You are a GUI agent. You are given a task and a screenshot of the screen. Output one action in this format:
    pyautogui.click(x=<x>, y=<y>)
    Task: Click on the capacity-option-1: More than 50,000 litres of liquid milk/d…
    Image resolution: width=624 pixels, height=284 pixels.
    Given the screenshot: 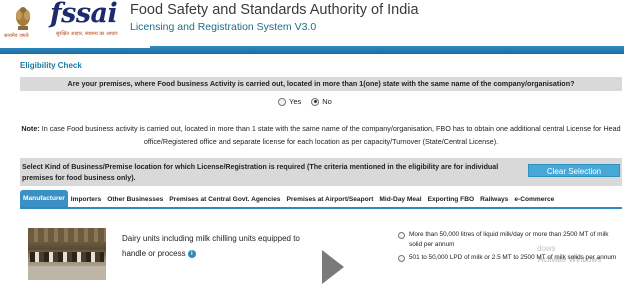 What is the action you would take?
    pyautogui.click(x=508, y=240)
    